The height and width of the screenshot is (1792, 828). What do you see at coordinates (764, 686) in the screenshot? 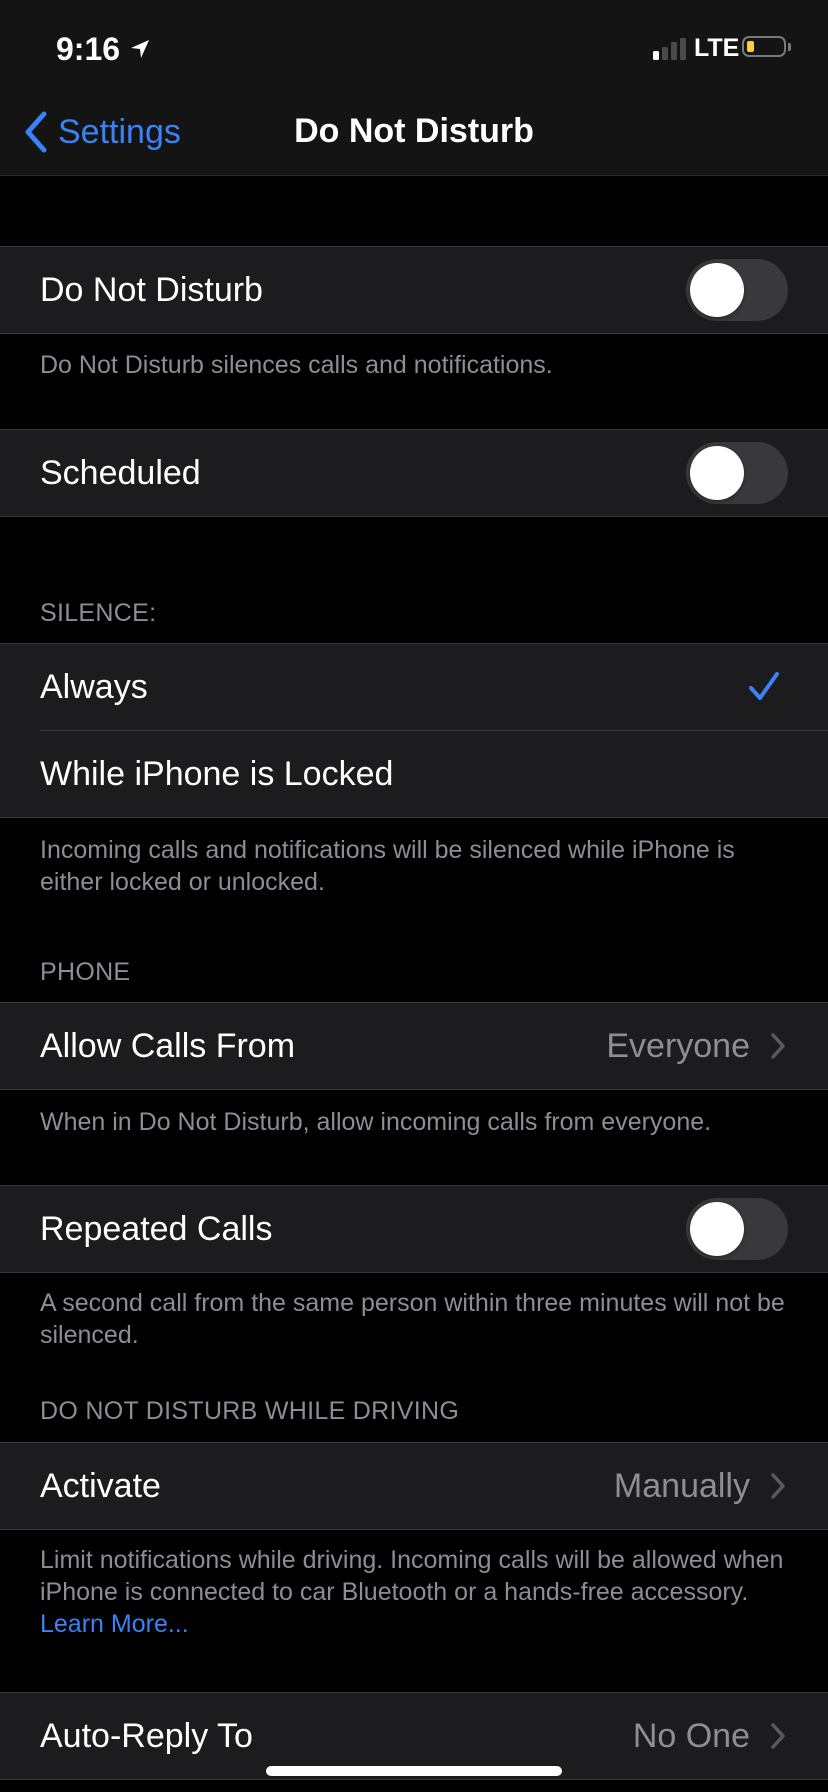
I see `checkmark-icon` at bounding box center [764, 686].